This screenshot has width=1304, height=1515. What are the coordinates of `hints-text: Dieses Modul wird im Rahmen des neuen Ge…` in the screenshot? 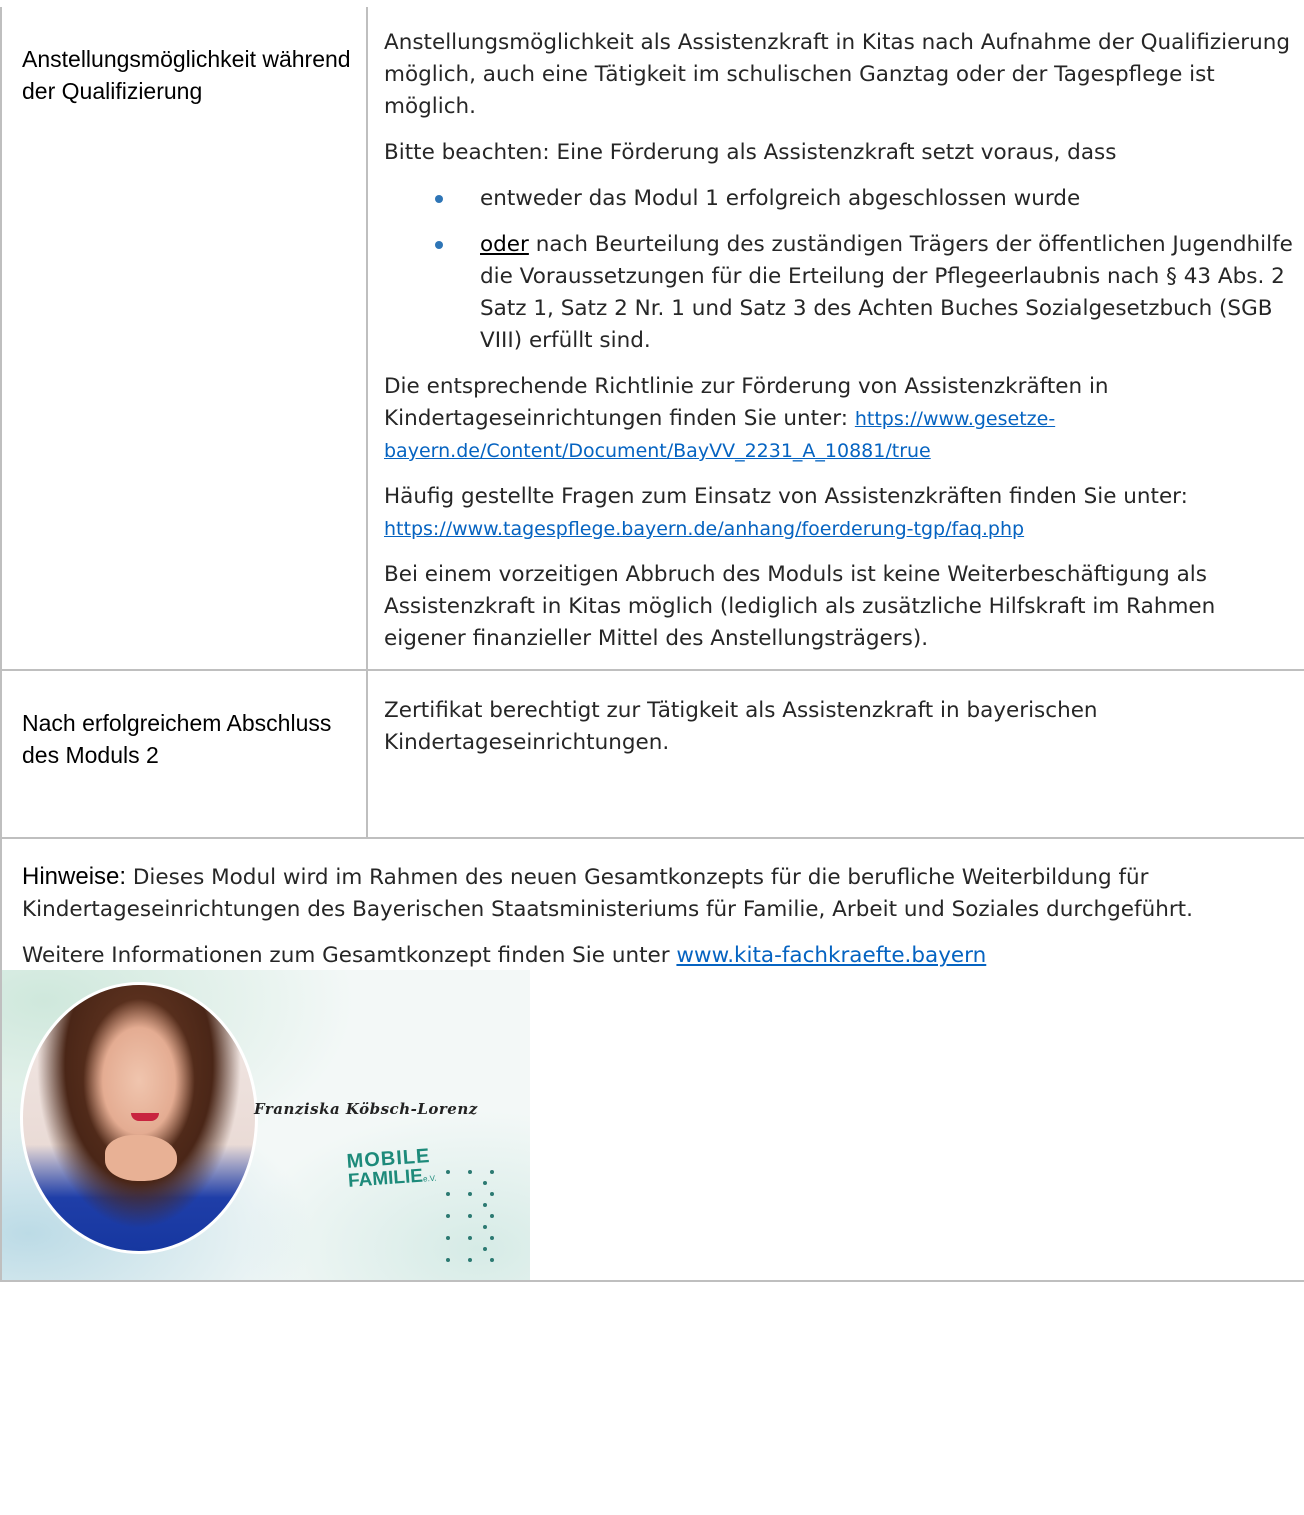 It's located at (607, 893).